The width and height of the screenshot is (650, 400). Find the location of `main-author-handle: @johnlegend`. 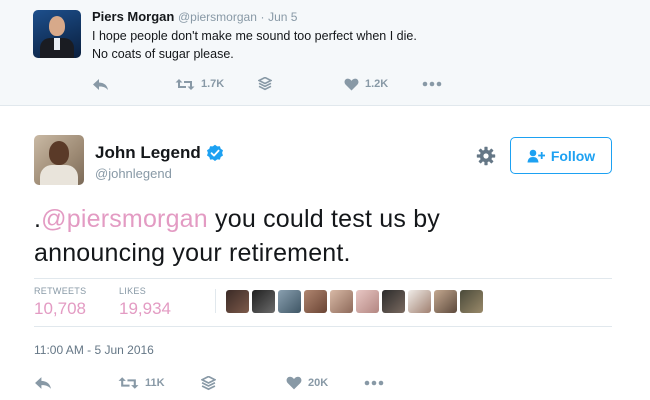

main-author-handle: @johnlegend is located at coordinates (133, 173).